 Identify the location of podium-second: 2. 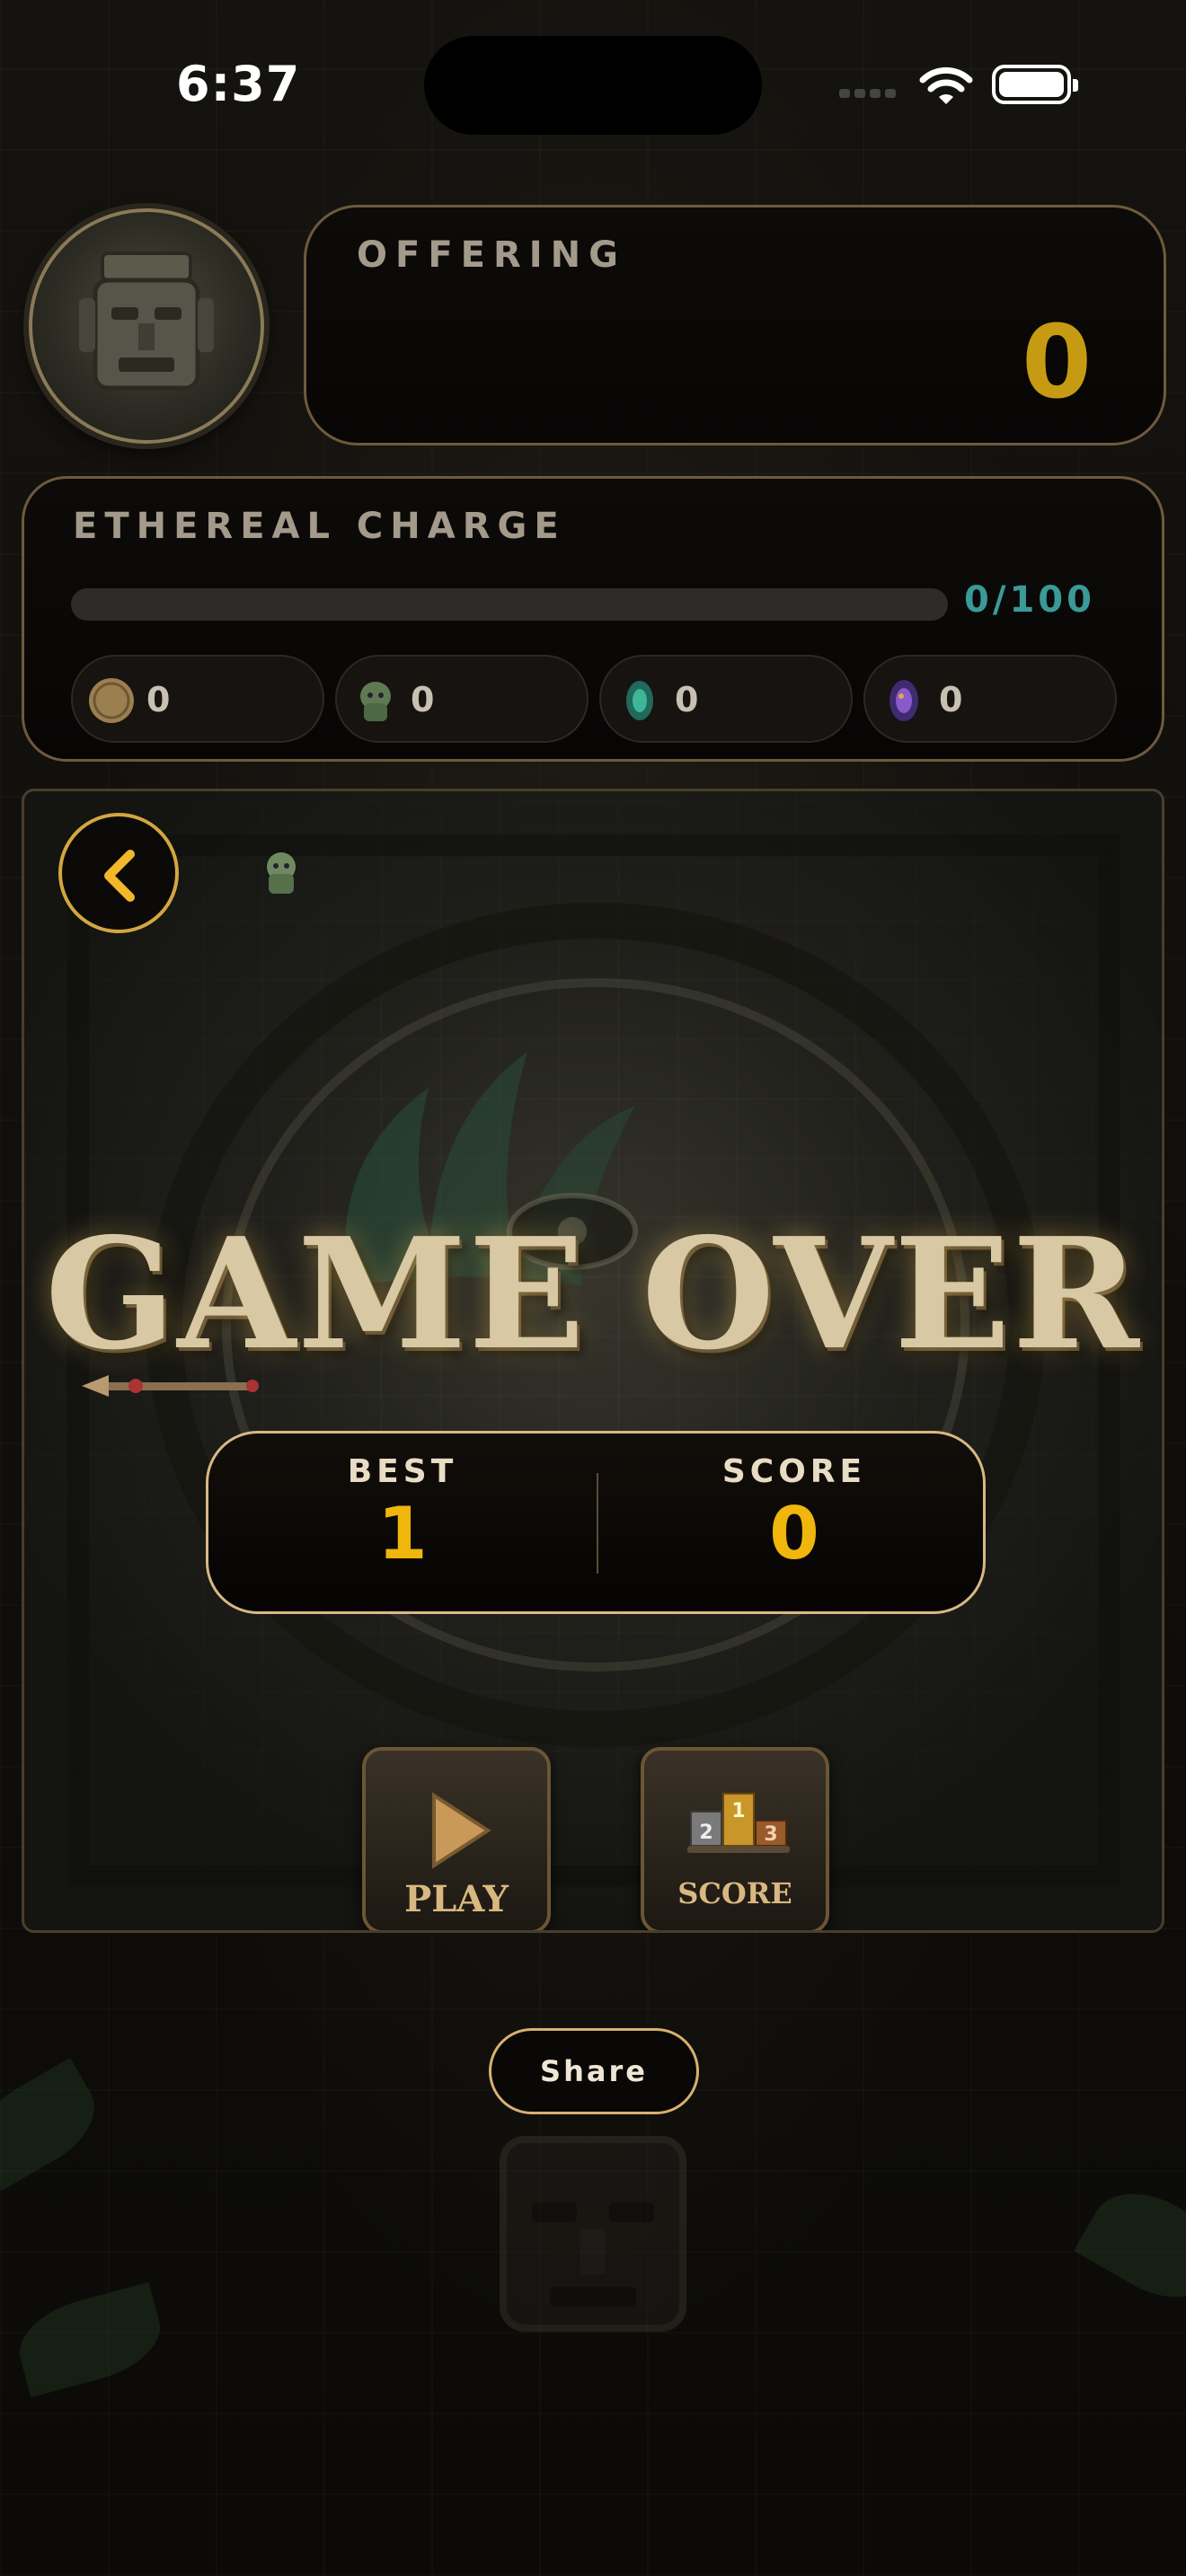
(705, 1833).